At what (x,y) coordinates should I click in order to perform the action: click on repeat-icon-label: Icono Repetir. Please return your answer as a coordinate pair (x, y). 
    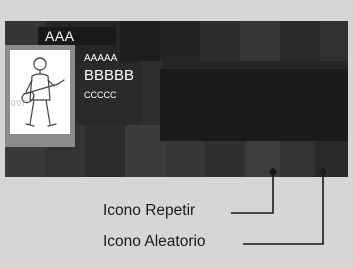
    Looking at the image, I should click on (149, 210).